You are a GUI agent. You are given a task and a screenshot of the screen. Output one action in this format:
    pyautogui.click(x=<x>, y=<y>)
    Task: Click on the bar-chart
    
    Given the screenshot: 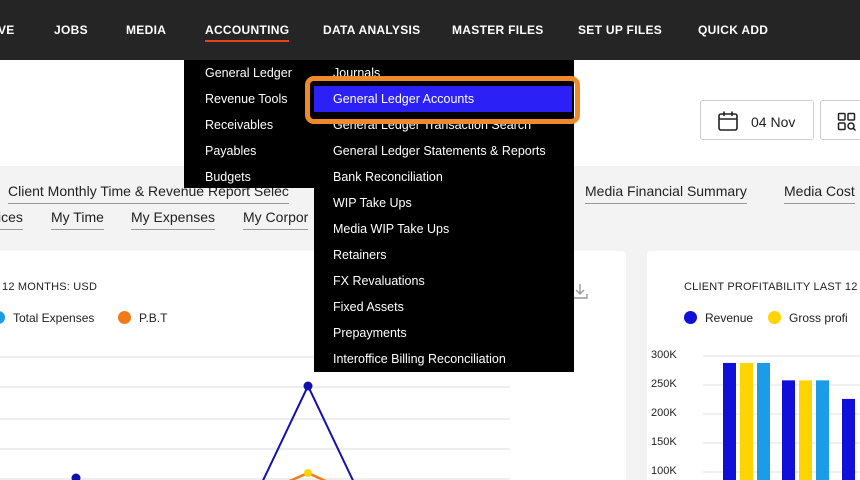 What is the action you would take?
    pyautogui.click(x=781, y=417)
    